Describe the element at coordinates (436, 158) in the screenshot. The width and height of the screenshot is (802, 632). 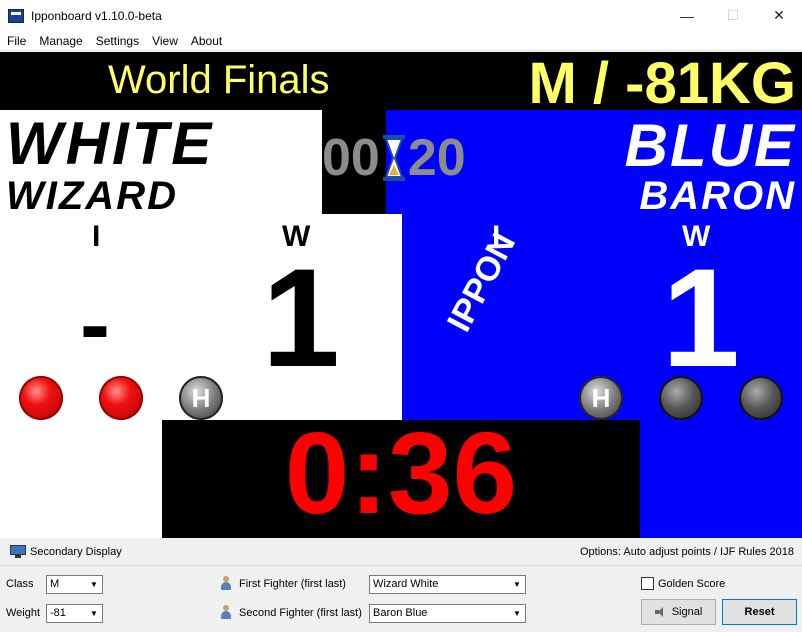
I see `osaekomi-right: 20` at that location.